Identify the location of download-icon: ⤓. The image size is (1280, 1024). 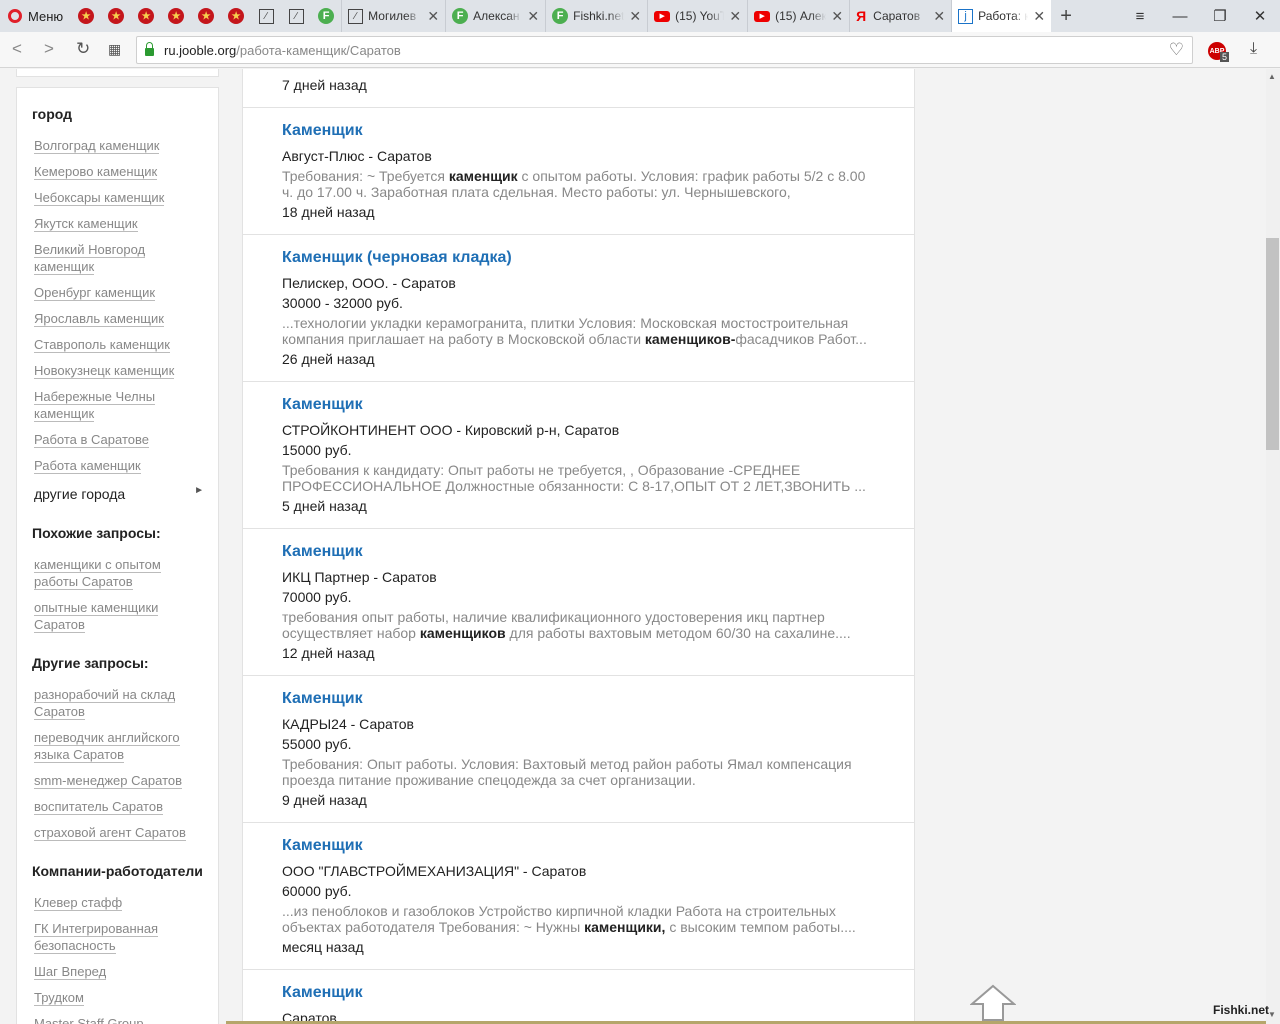
(1253, 49).